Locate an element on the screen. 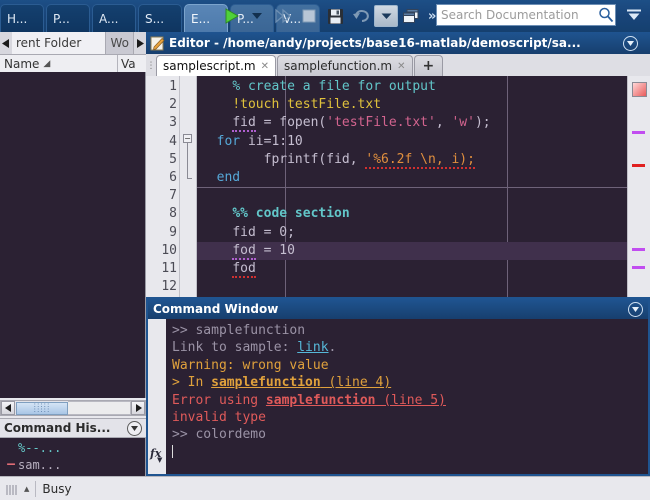 Image resolution: width=650 pixels, height=500 pixels. new-window-button is located at coordinates (411, 16).